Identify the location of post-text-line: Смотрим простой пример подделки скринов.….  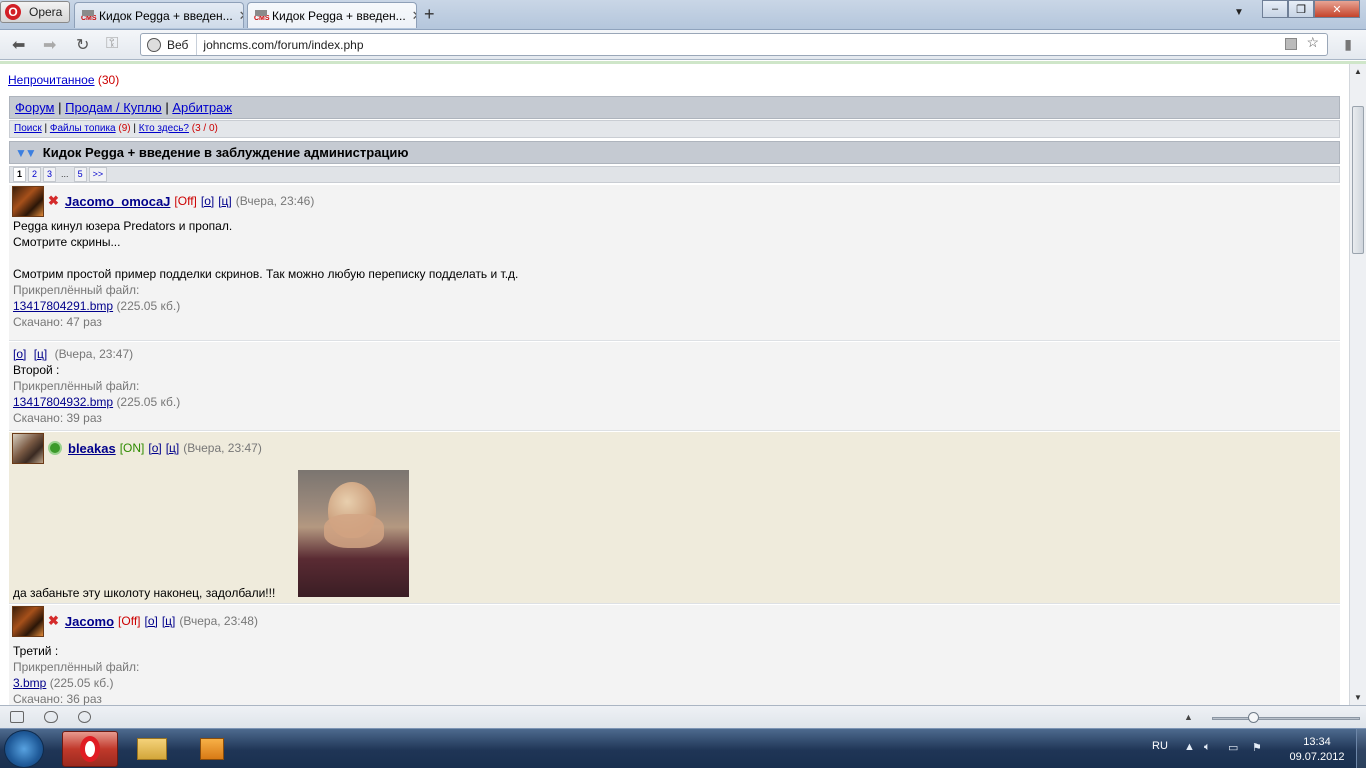
(266, 274).